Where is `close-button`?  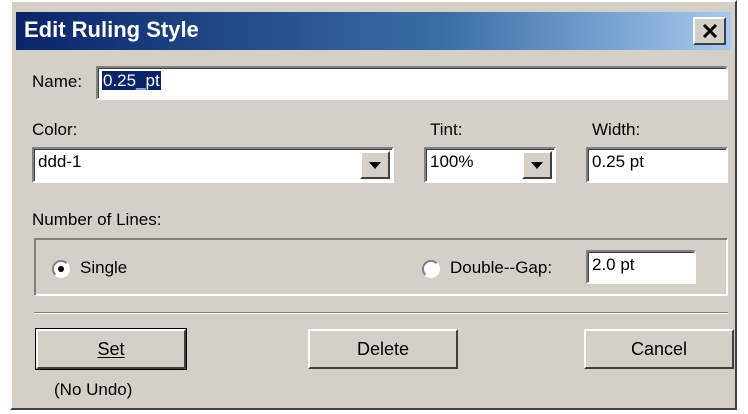
close-button is located at coordinates (709, 31).